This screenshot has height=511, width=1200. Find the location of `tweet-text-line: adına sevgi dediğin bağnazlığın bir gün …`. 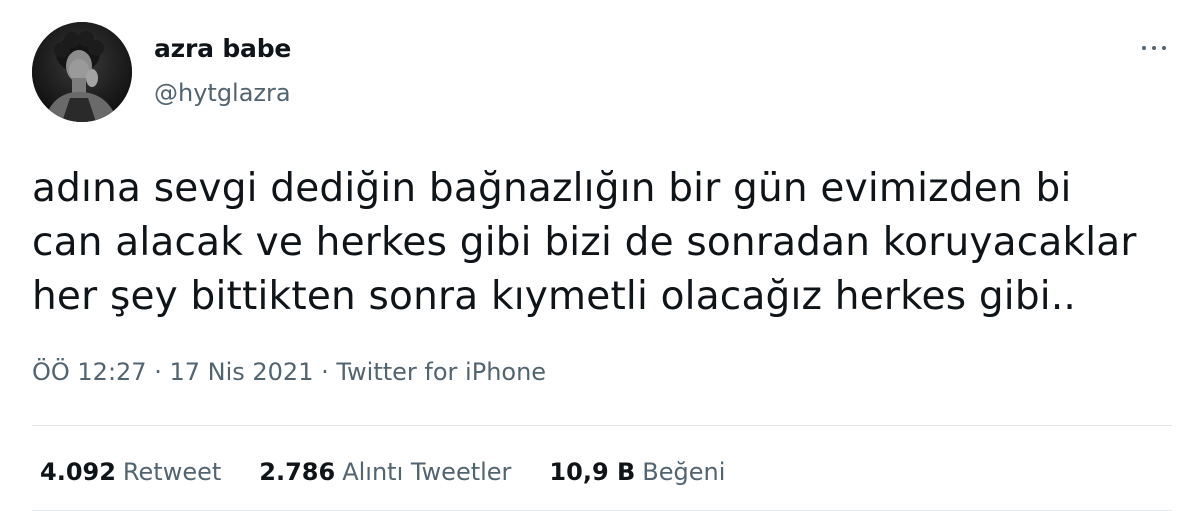

tweet-text-line: adına sevgi dediğin bağnazlığın bir gün … is located at coordinates (552, 188).